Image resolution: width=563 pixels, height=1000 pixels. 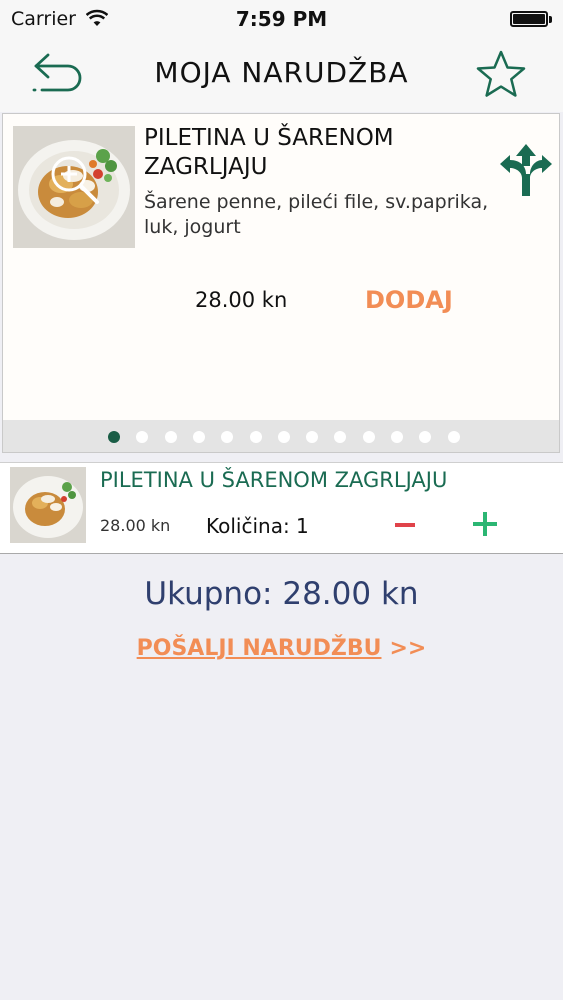 I want to click on send-order-arrows: >>, so click(x=407, y=648).